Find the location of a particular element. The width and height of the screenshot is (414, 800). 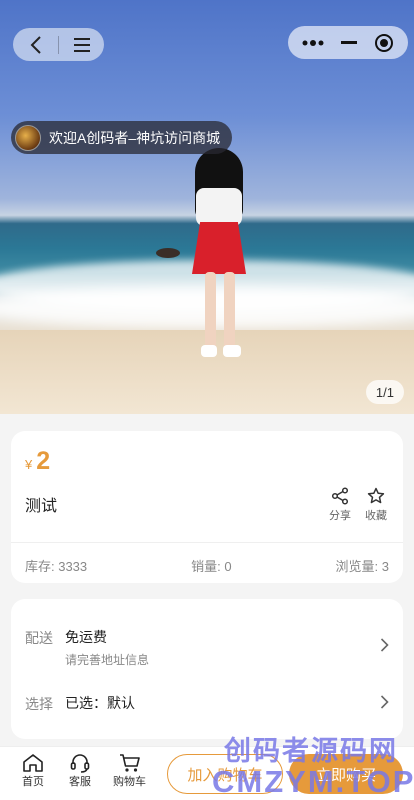

shipping-value: 免运费 is located at coordinates (86, 637).